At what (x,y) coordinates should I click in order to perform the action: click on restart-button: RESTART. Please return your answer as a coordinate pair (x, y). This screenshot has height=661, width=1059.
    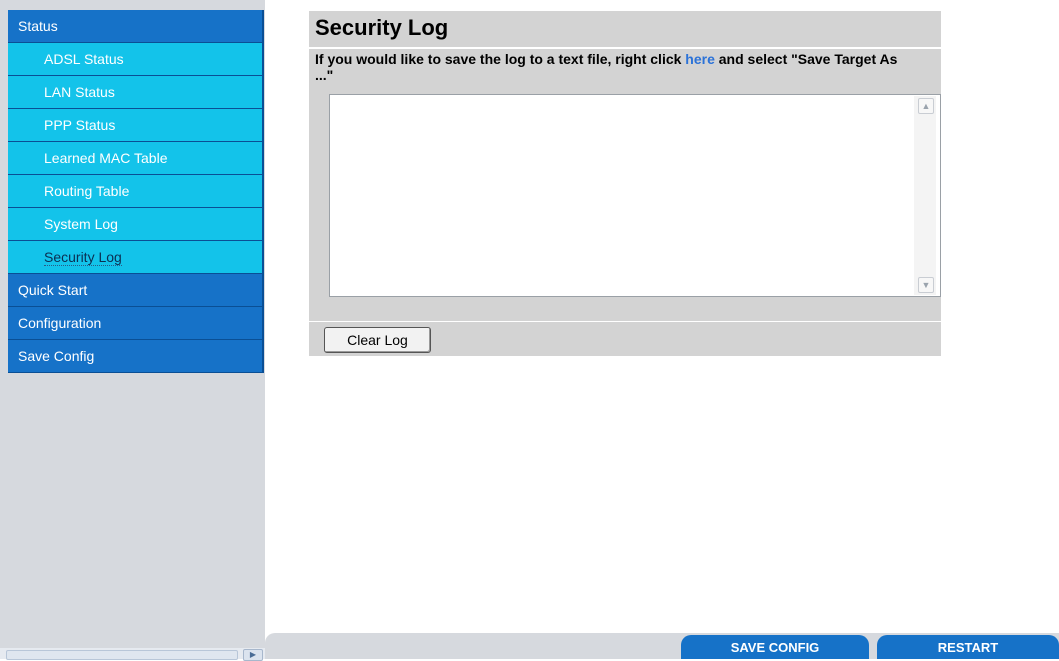
    Looking at the image, I should click on (968, 647).